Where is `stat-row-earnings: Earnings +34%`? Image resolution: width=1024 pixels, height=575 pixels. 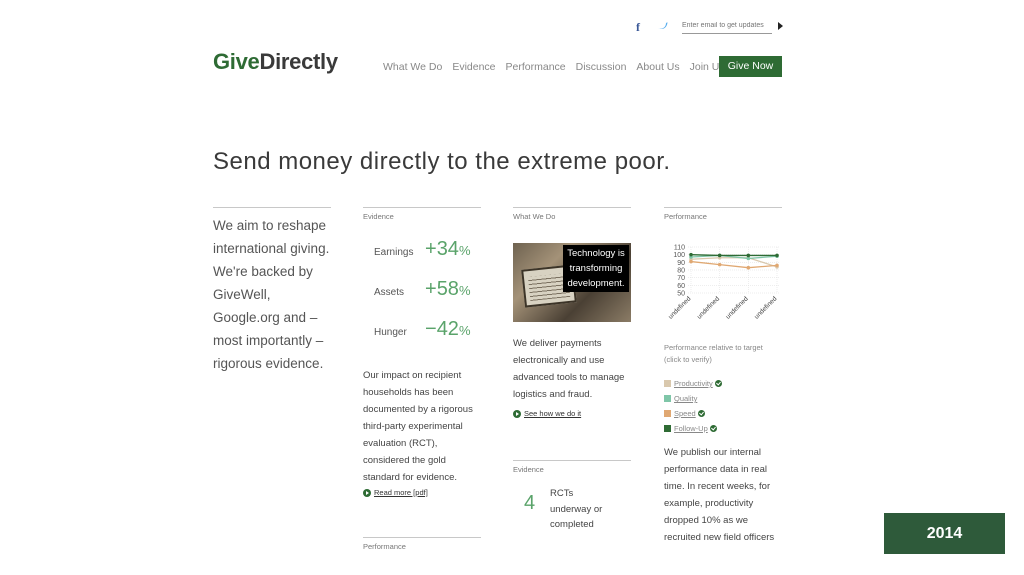
stat-row-earnings: Earnings +34% is located at coordinates (422, 255).